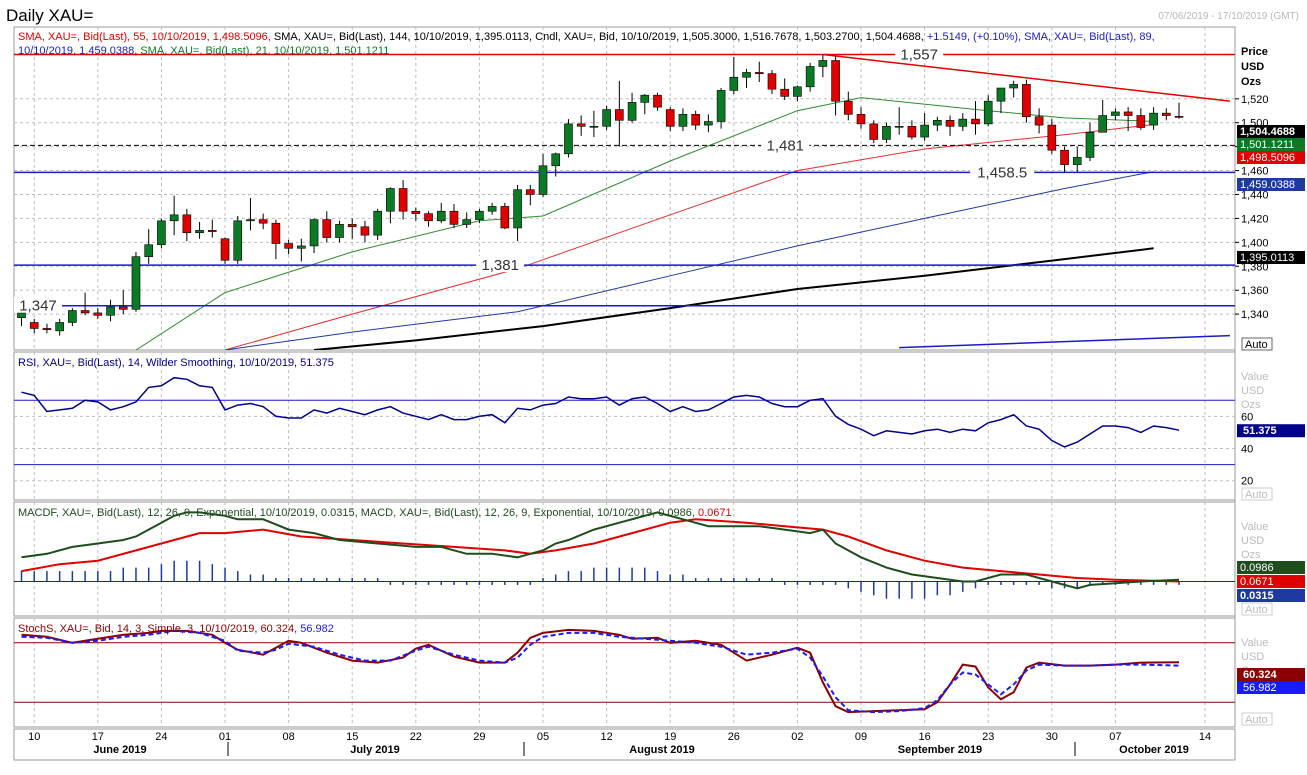 This screenshot has width=1307, height=775. What do you see at coordinates (1257, 609) in the screenshot?
I see `macd-auto-button: Auto` at bounding box center [1257, 609].